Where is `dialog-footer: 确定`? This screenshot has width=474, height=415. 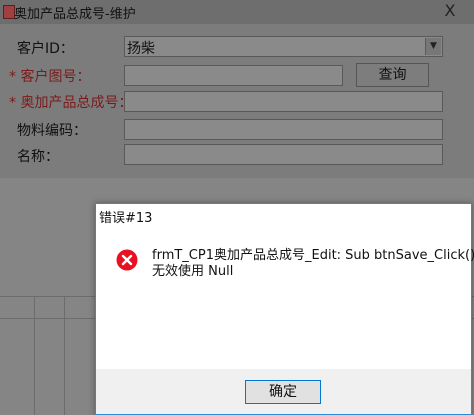
dialog-footer: 确定 is located at coordinates (283, 391).